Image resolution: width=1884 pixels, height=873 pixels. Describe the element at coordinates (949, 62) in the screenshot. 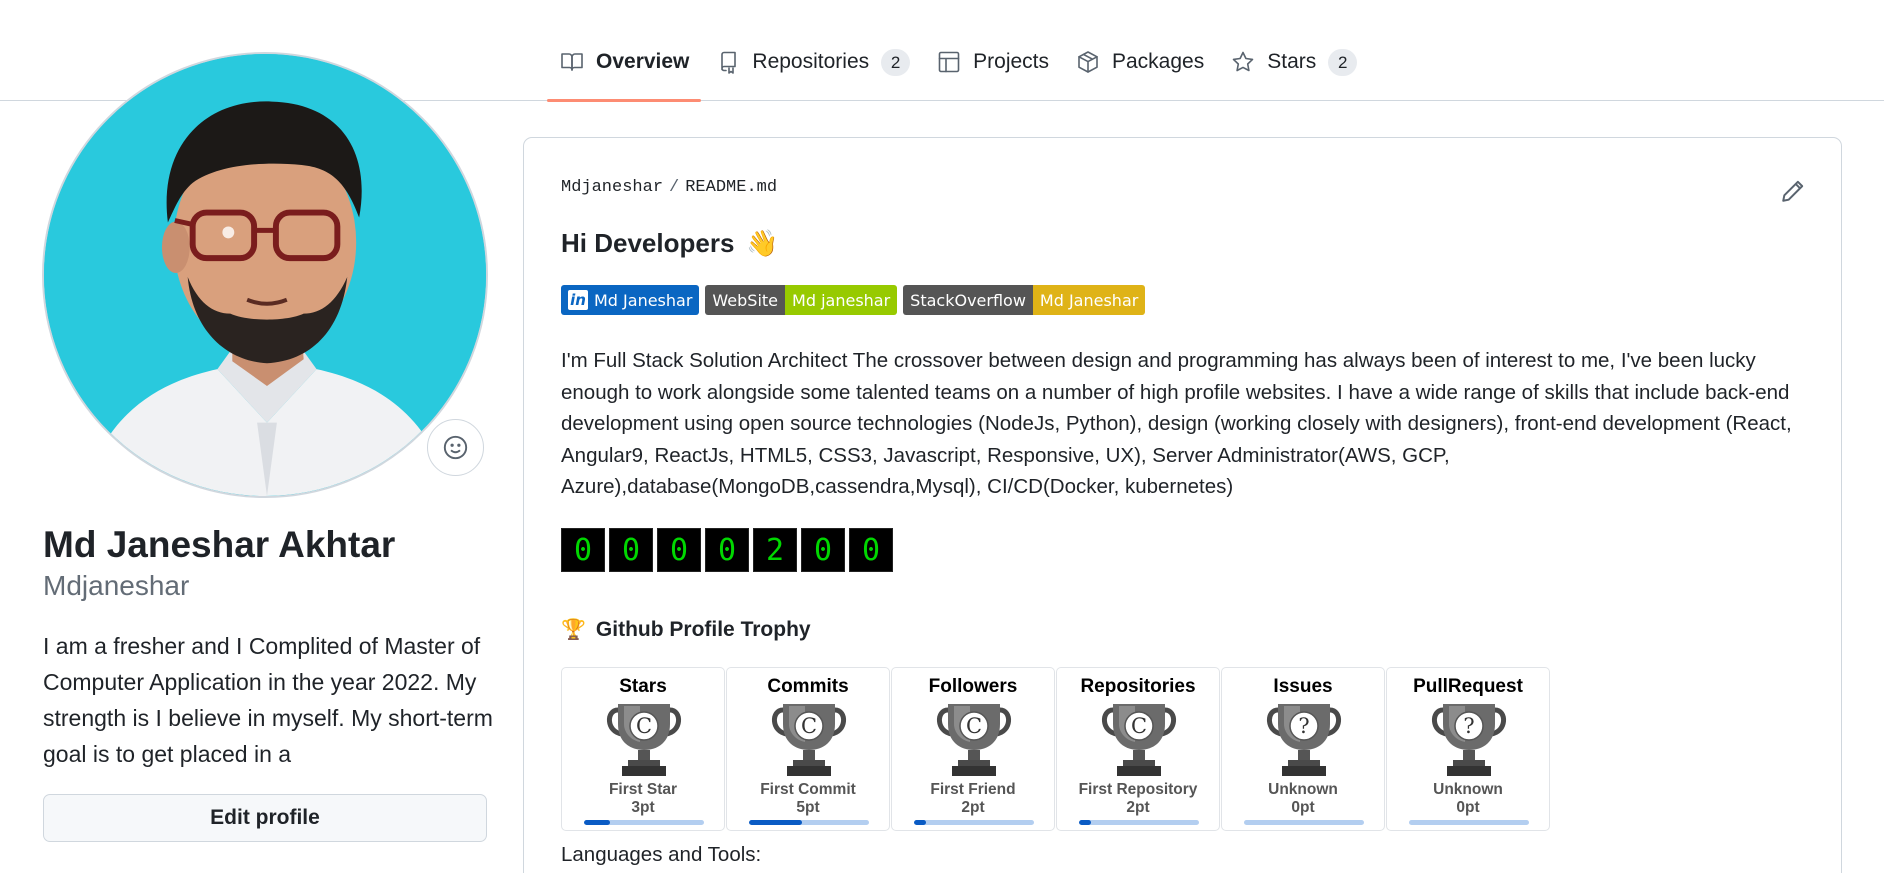

I see `table-icon` at that location.